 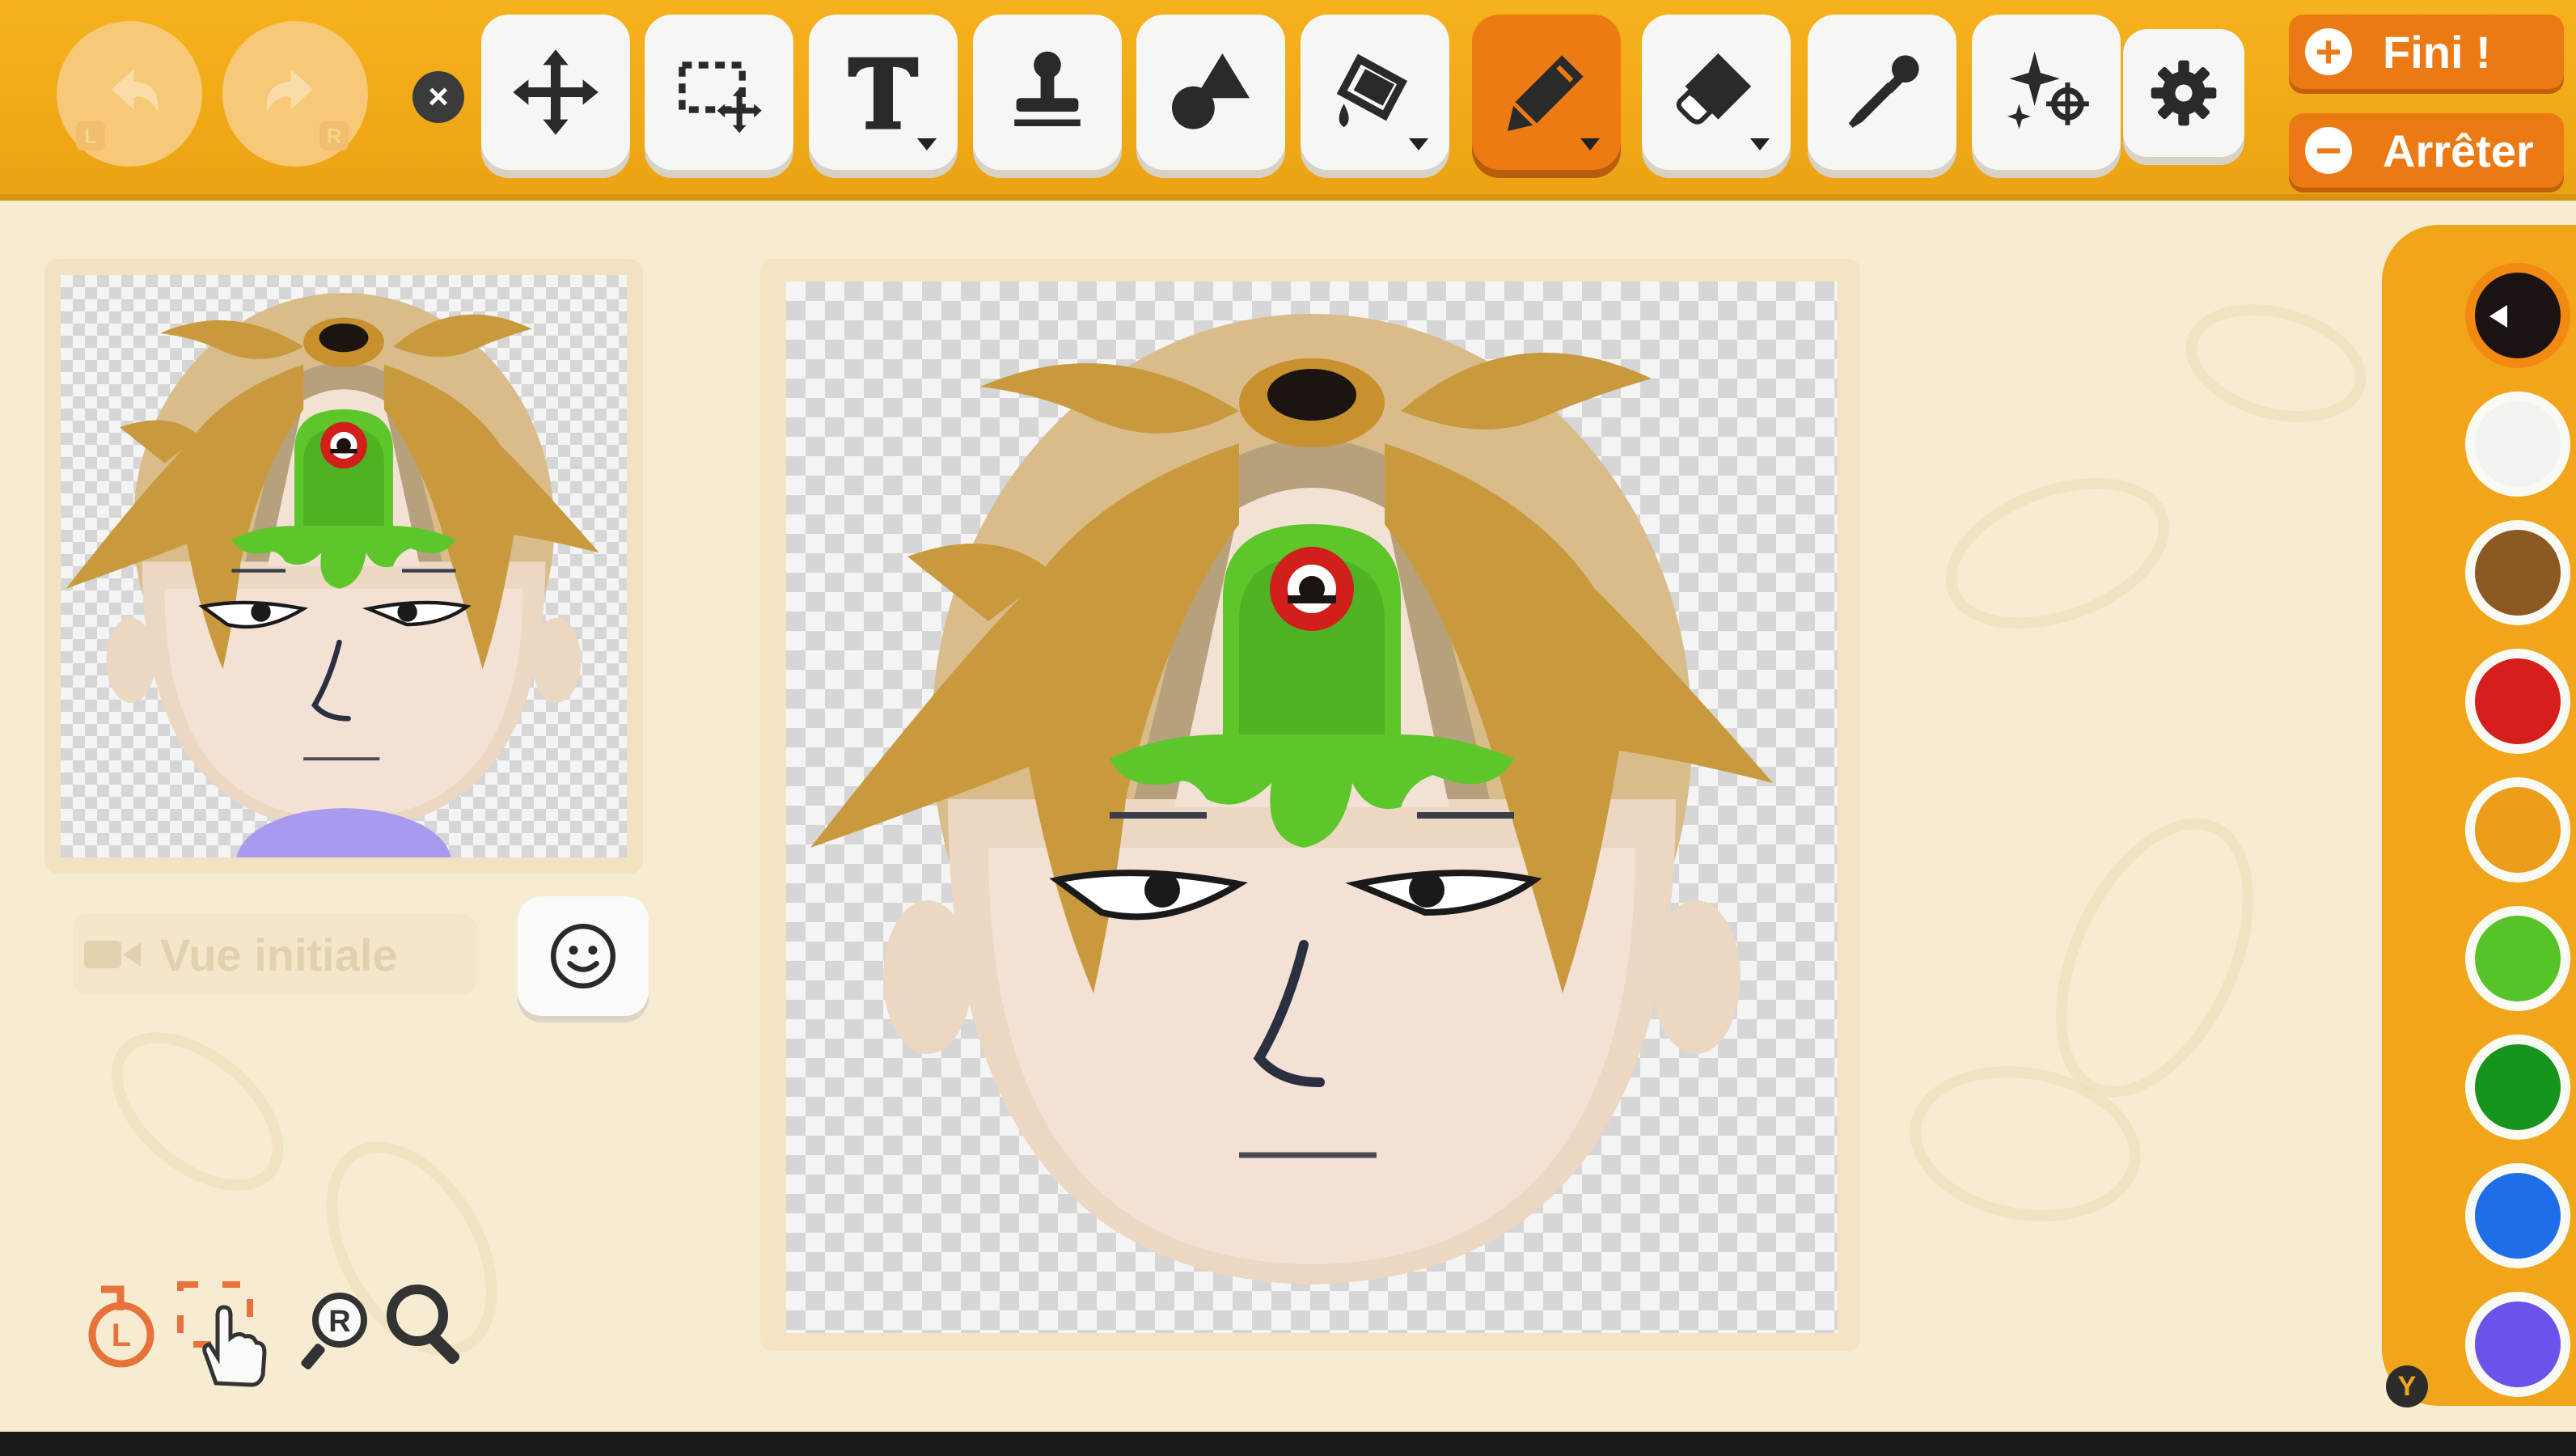 What do you see at coordinates (339, 1322) in the screenshot?
I see `r-label: R` at bounding box center [339, 1322].